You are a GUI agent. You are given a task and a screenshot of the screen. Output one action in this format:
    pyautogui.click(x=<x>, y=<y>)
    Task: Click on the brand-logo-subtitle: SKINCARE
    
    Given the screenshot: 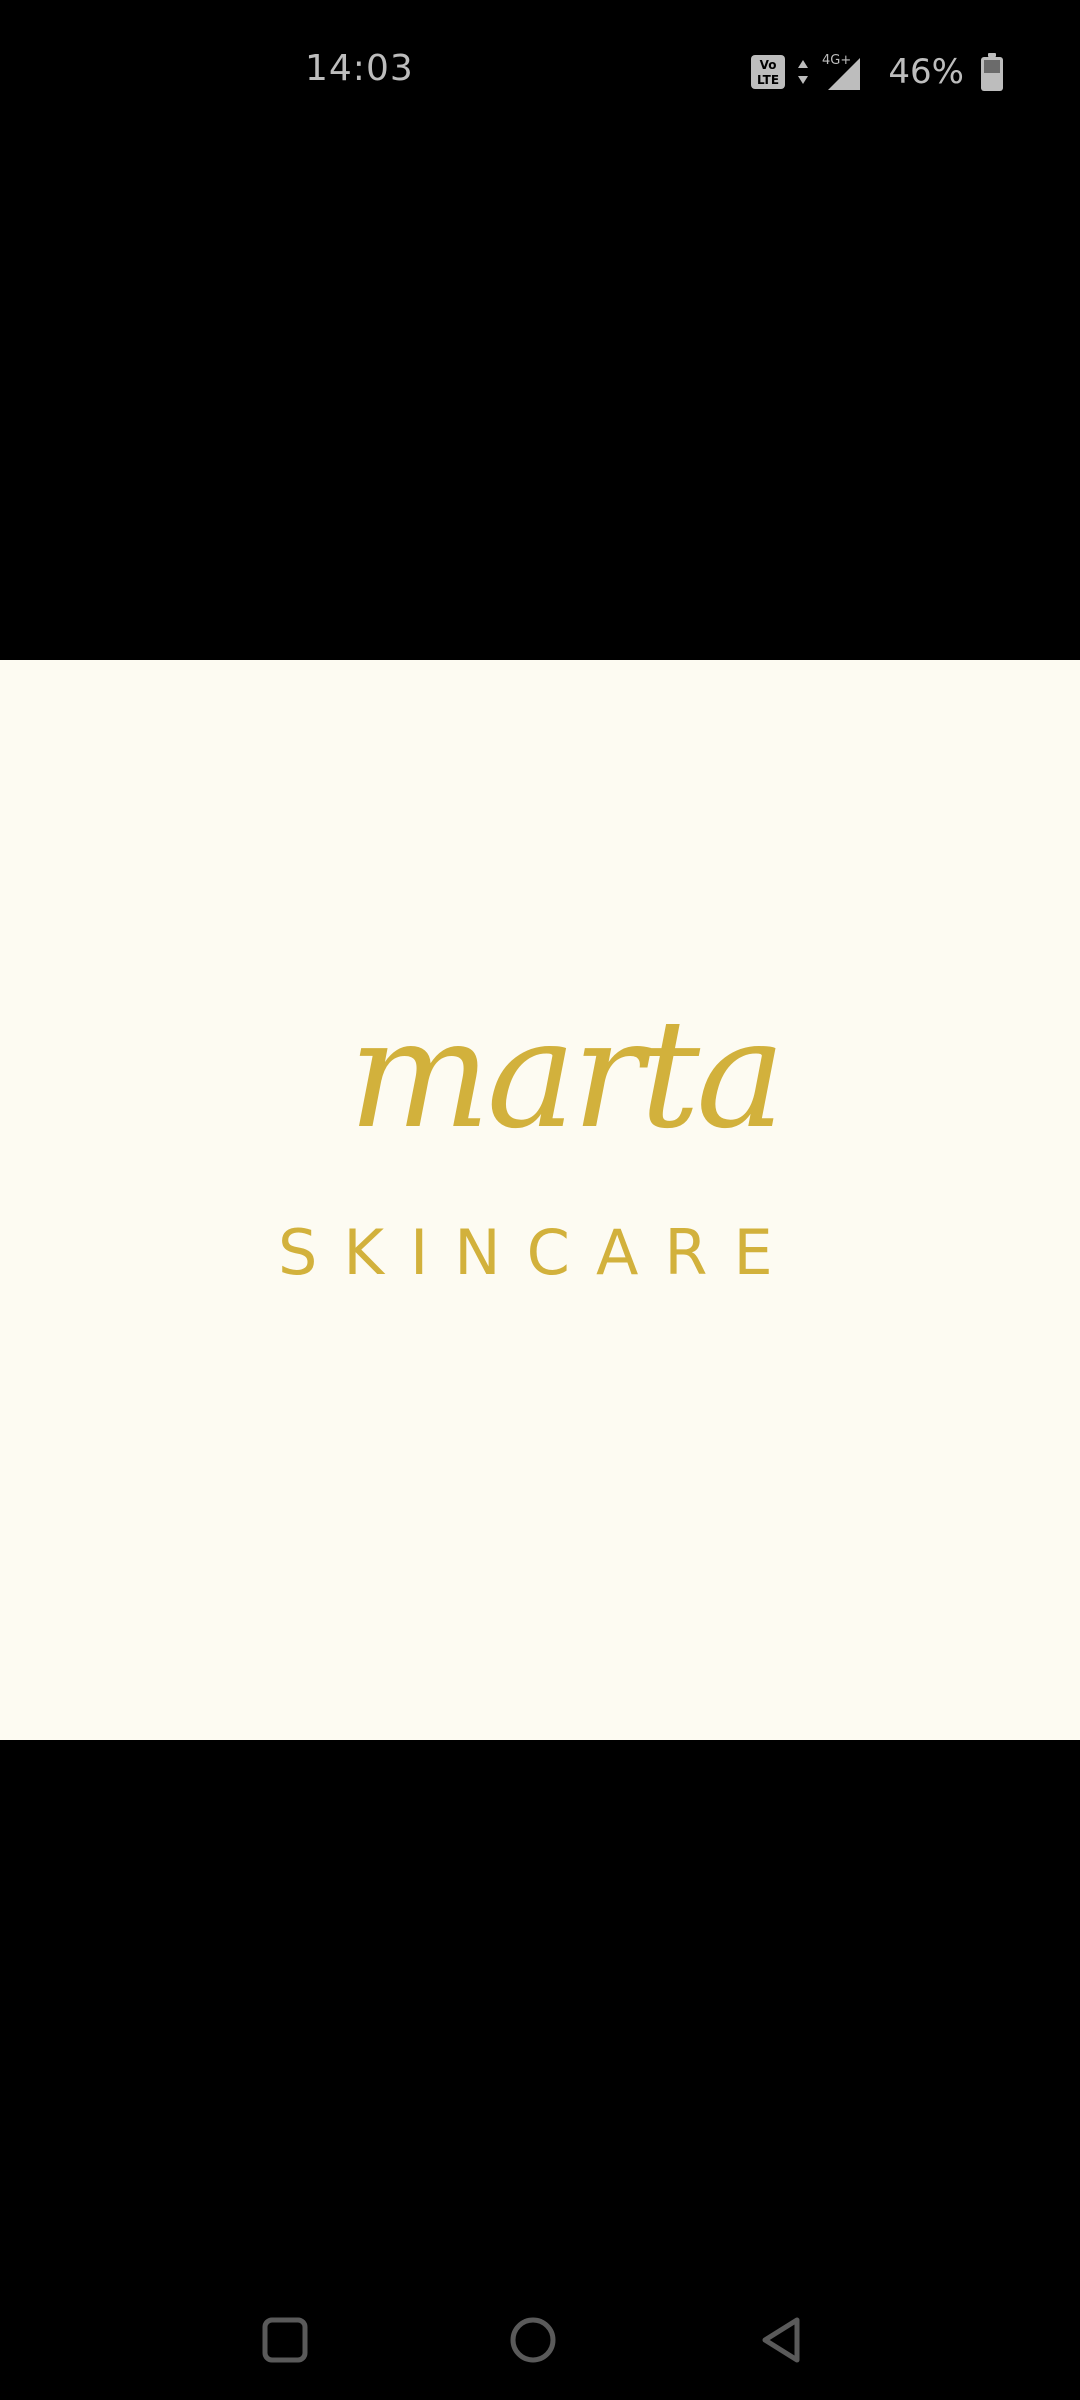 What is the action you would take?
    pyautogui.click(x=538, y=1252)
    